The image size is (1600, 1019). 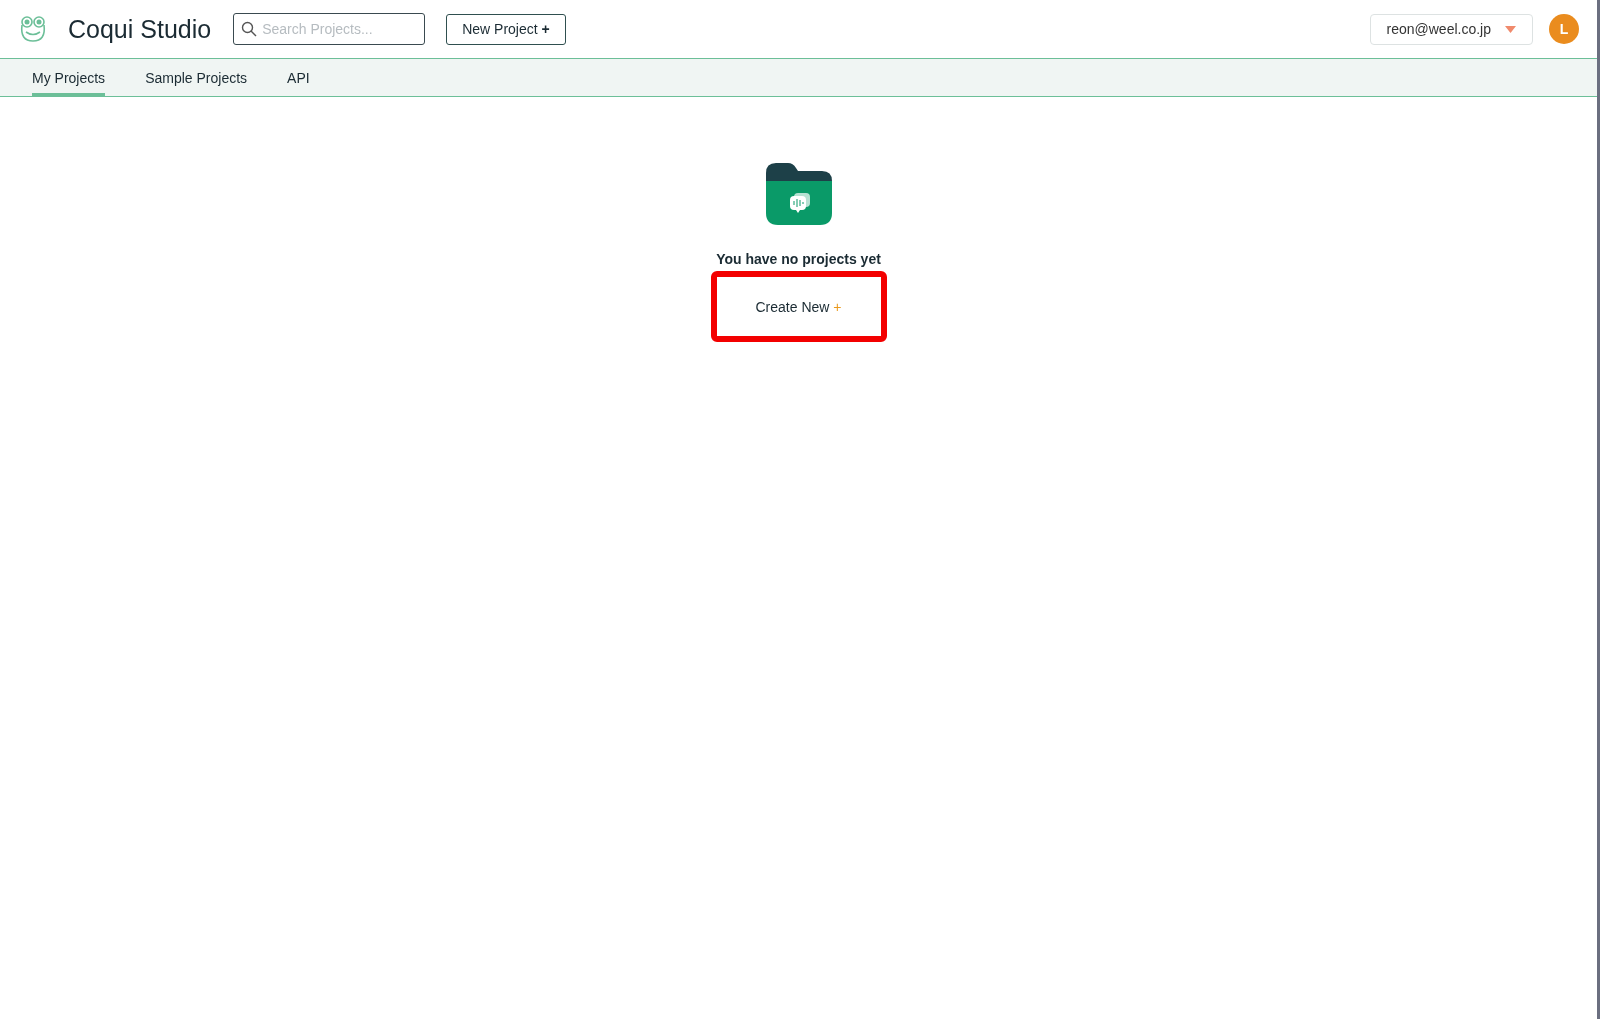 What do you see at coordinates (196, 77) in the screenshot?
I see `tab: Sample Projects` at bounding box center [196, 77].